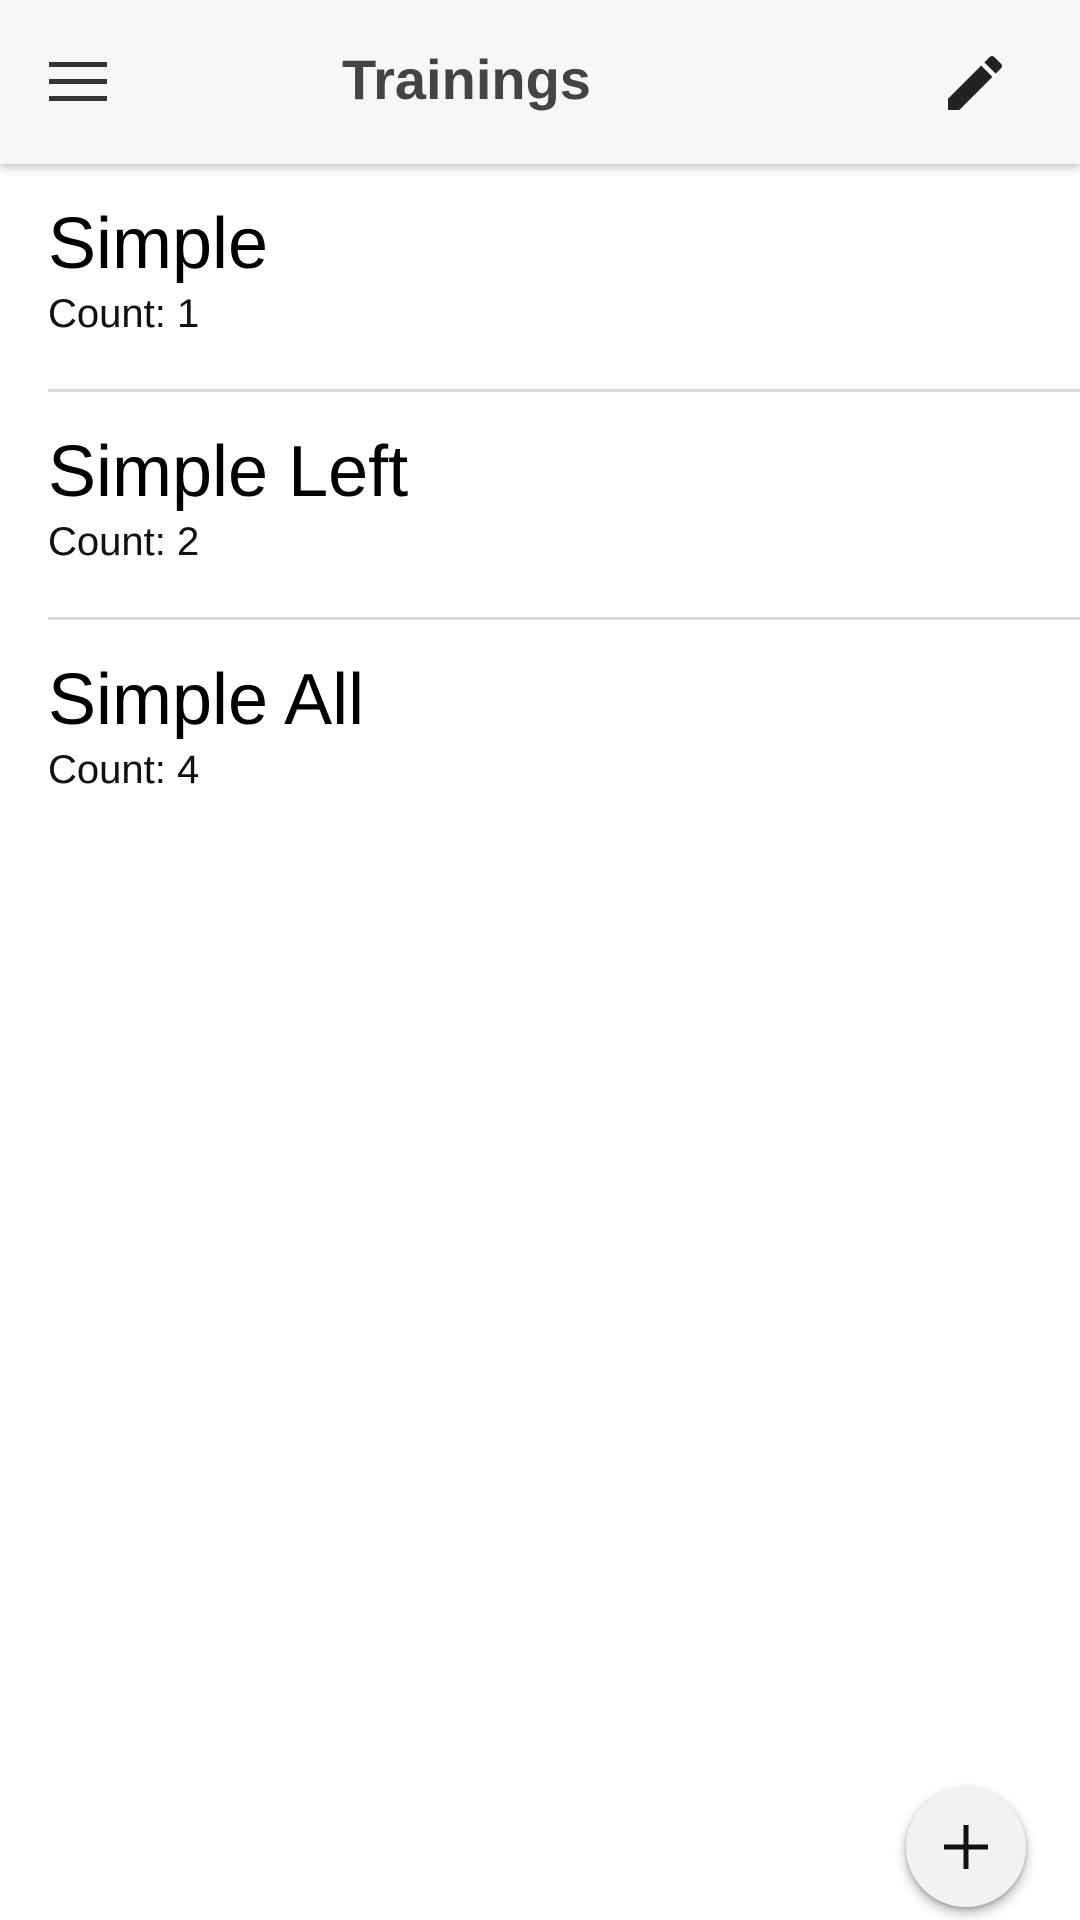  What do you see at coordinates (540, 278) in the screenshot?
I see `training-item-simple: Simple Count: 1` at bounding box center [540, 278].